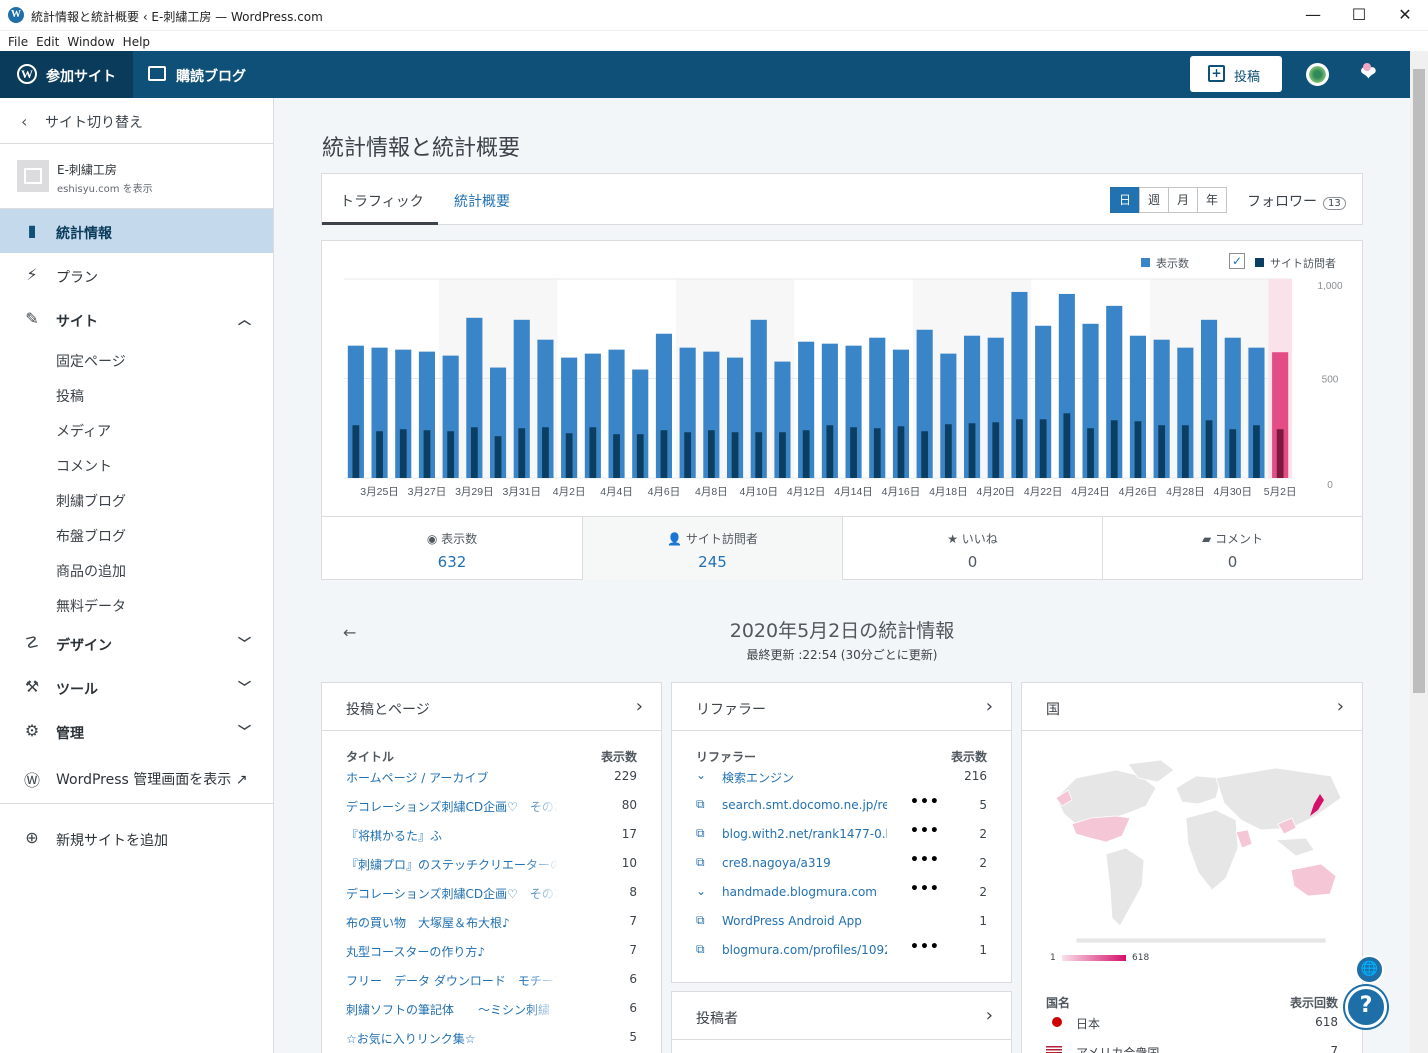 Image resolution: width=1428 pixels, height=1053 pixels. I want to click on referrer-row: ⧉ cre8.nagoya/a319 ••• 2, so click(841, 862).